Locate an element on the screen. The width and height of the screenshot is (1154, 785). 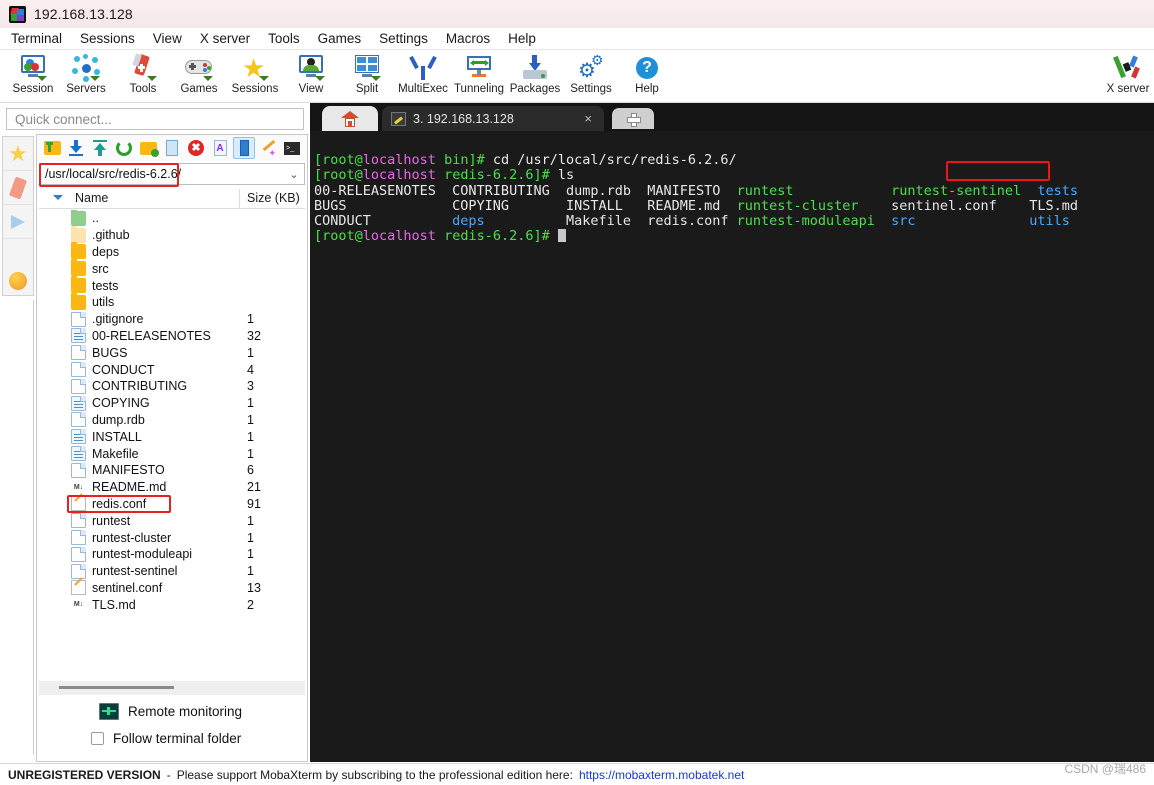
toolbar-packages-label: Packages is located at coordinates (535, 89).